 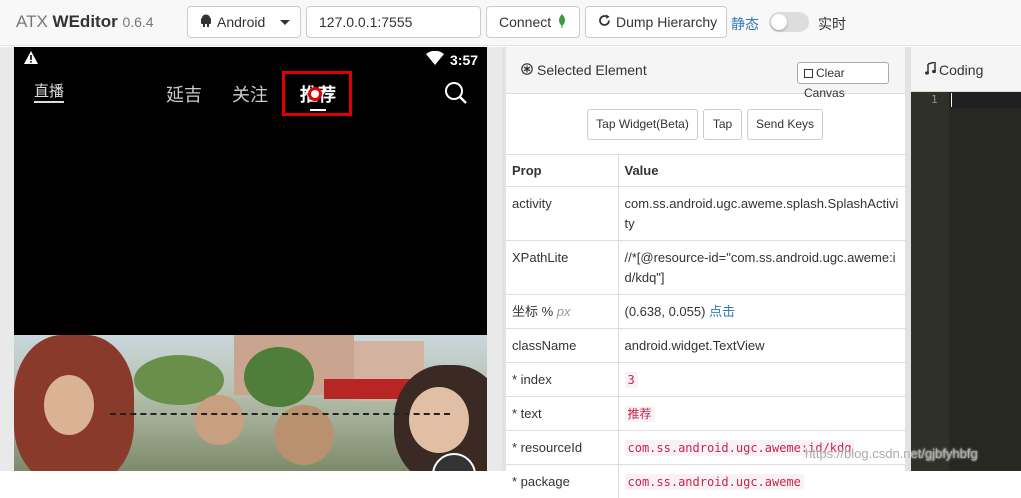 I want to click on column-header-prop: Prop, so click(x=562, y=171).